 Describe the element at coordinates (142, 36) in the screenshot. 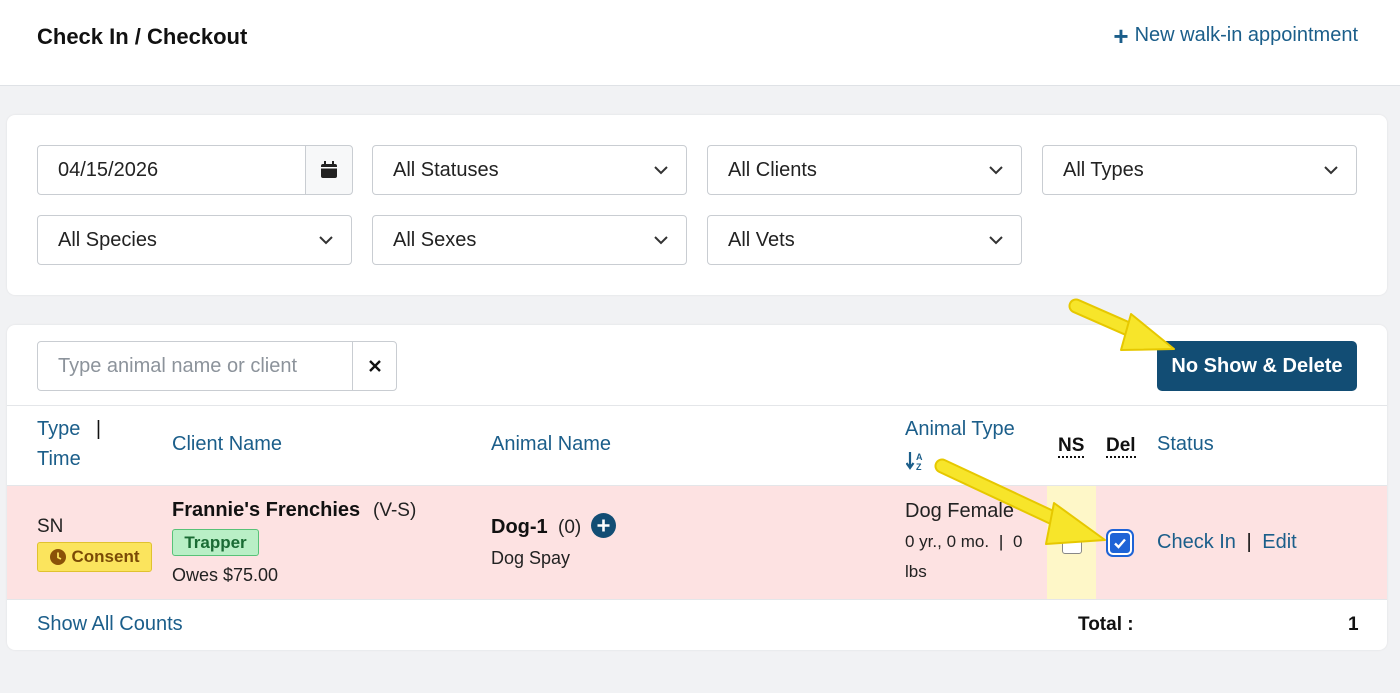

I see `page-title: Check In / Checkout` at that location.